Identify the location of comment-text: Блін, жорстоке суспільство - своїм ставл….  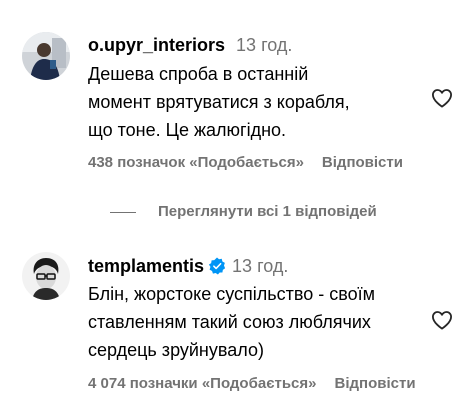
(255, 322).